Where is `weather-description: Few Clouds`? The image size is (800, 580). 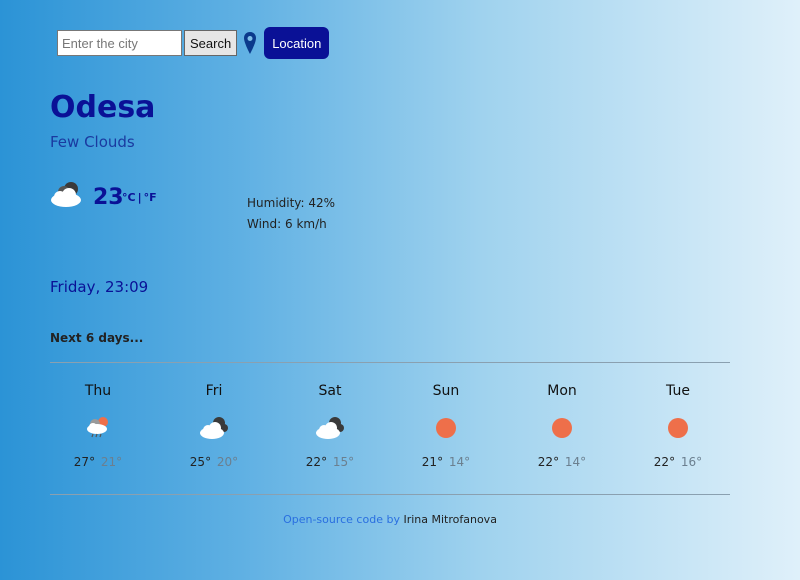
weather-description: Few Clouds is located at coordinates (92, 142).